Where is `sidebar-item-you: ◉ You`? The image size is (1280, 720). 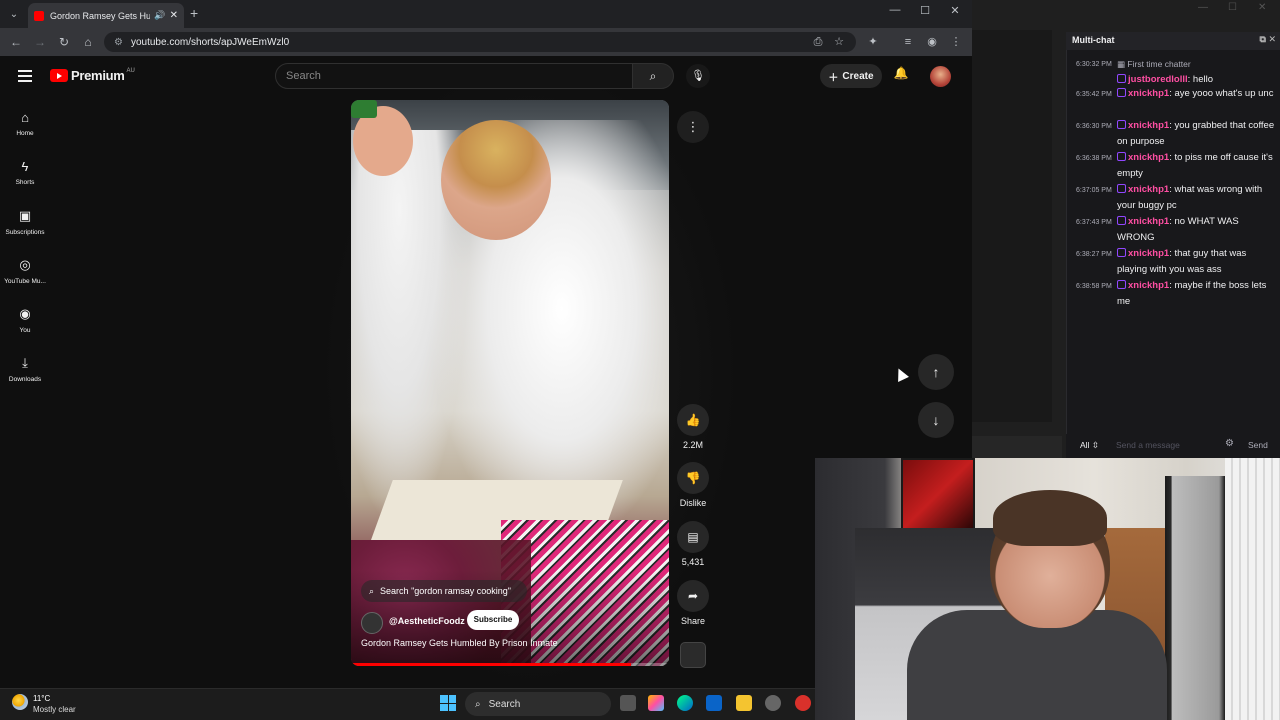
sidebar-item-you: ◉ You is located at coordinates (25, 320).